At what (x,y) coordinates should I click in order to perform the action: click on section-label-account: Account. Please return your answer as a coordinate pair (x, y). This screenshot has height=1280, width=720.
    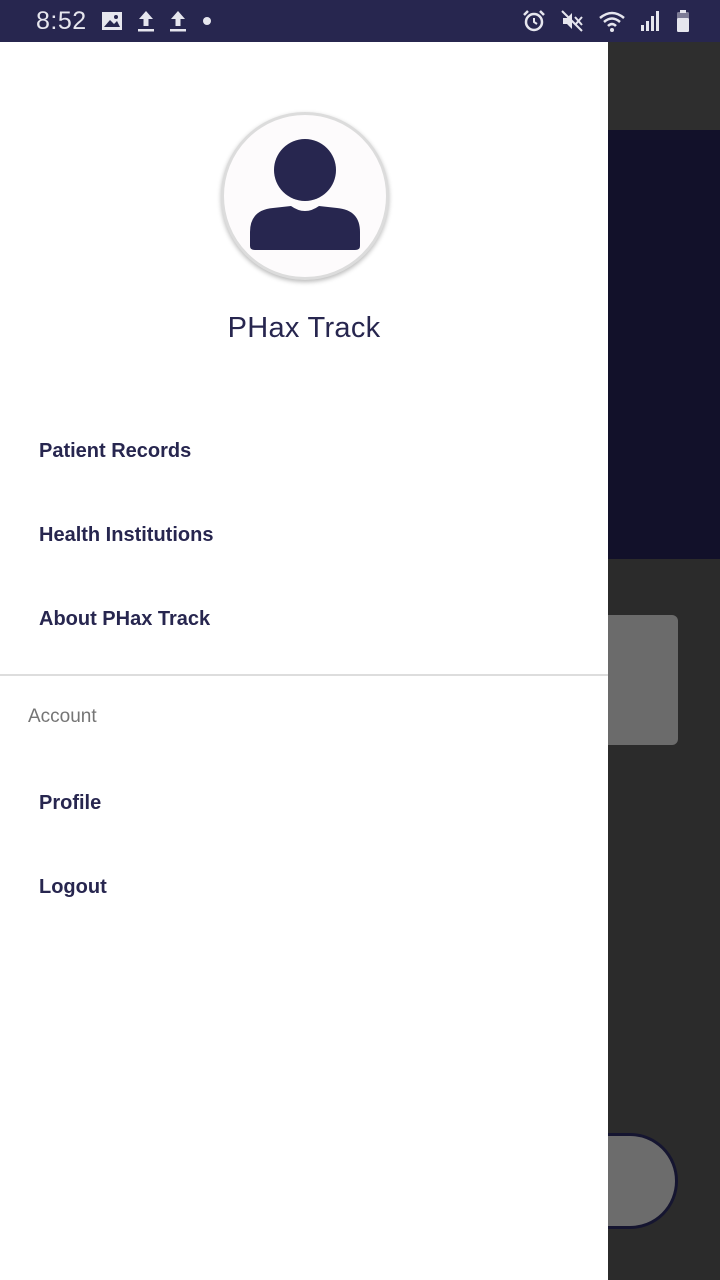
    Looking at the image, I should click on (62, 716).